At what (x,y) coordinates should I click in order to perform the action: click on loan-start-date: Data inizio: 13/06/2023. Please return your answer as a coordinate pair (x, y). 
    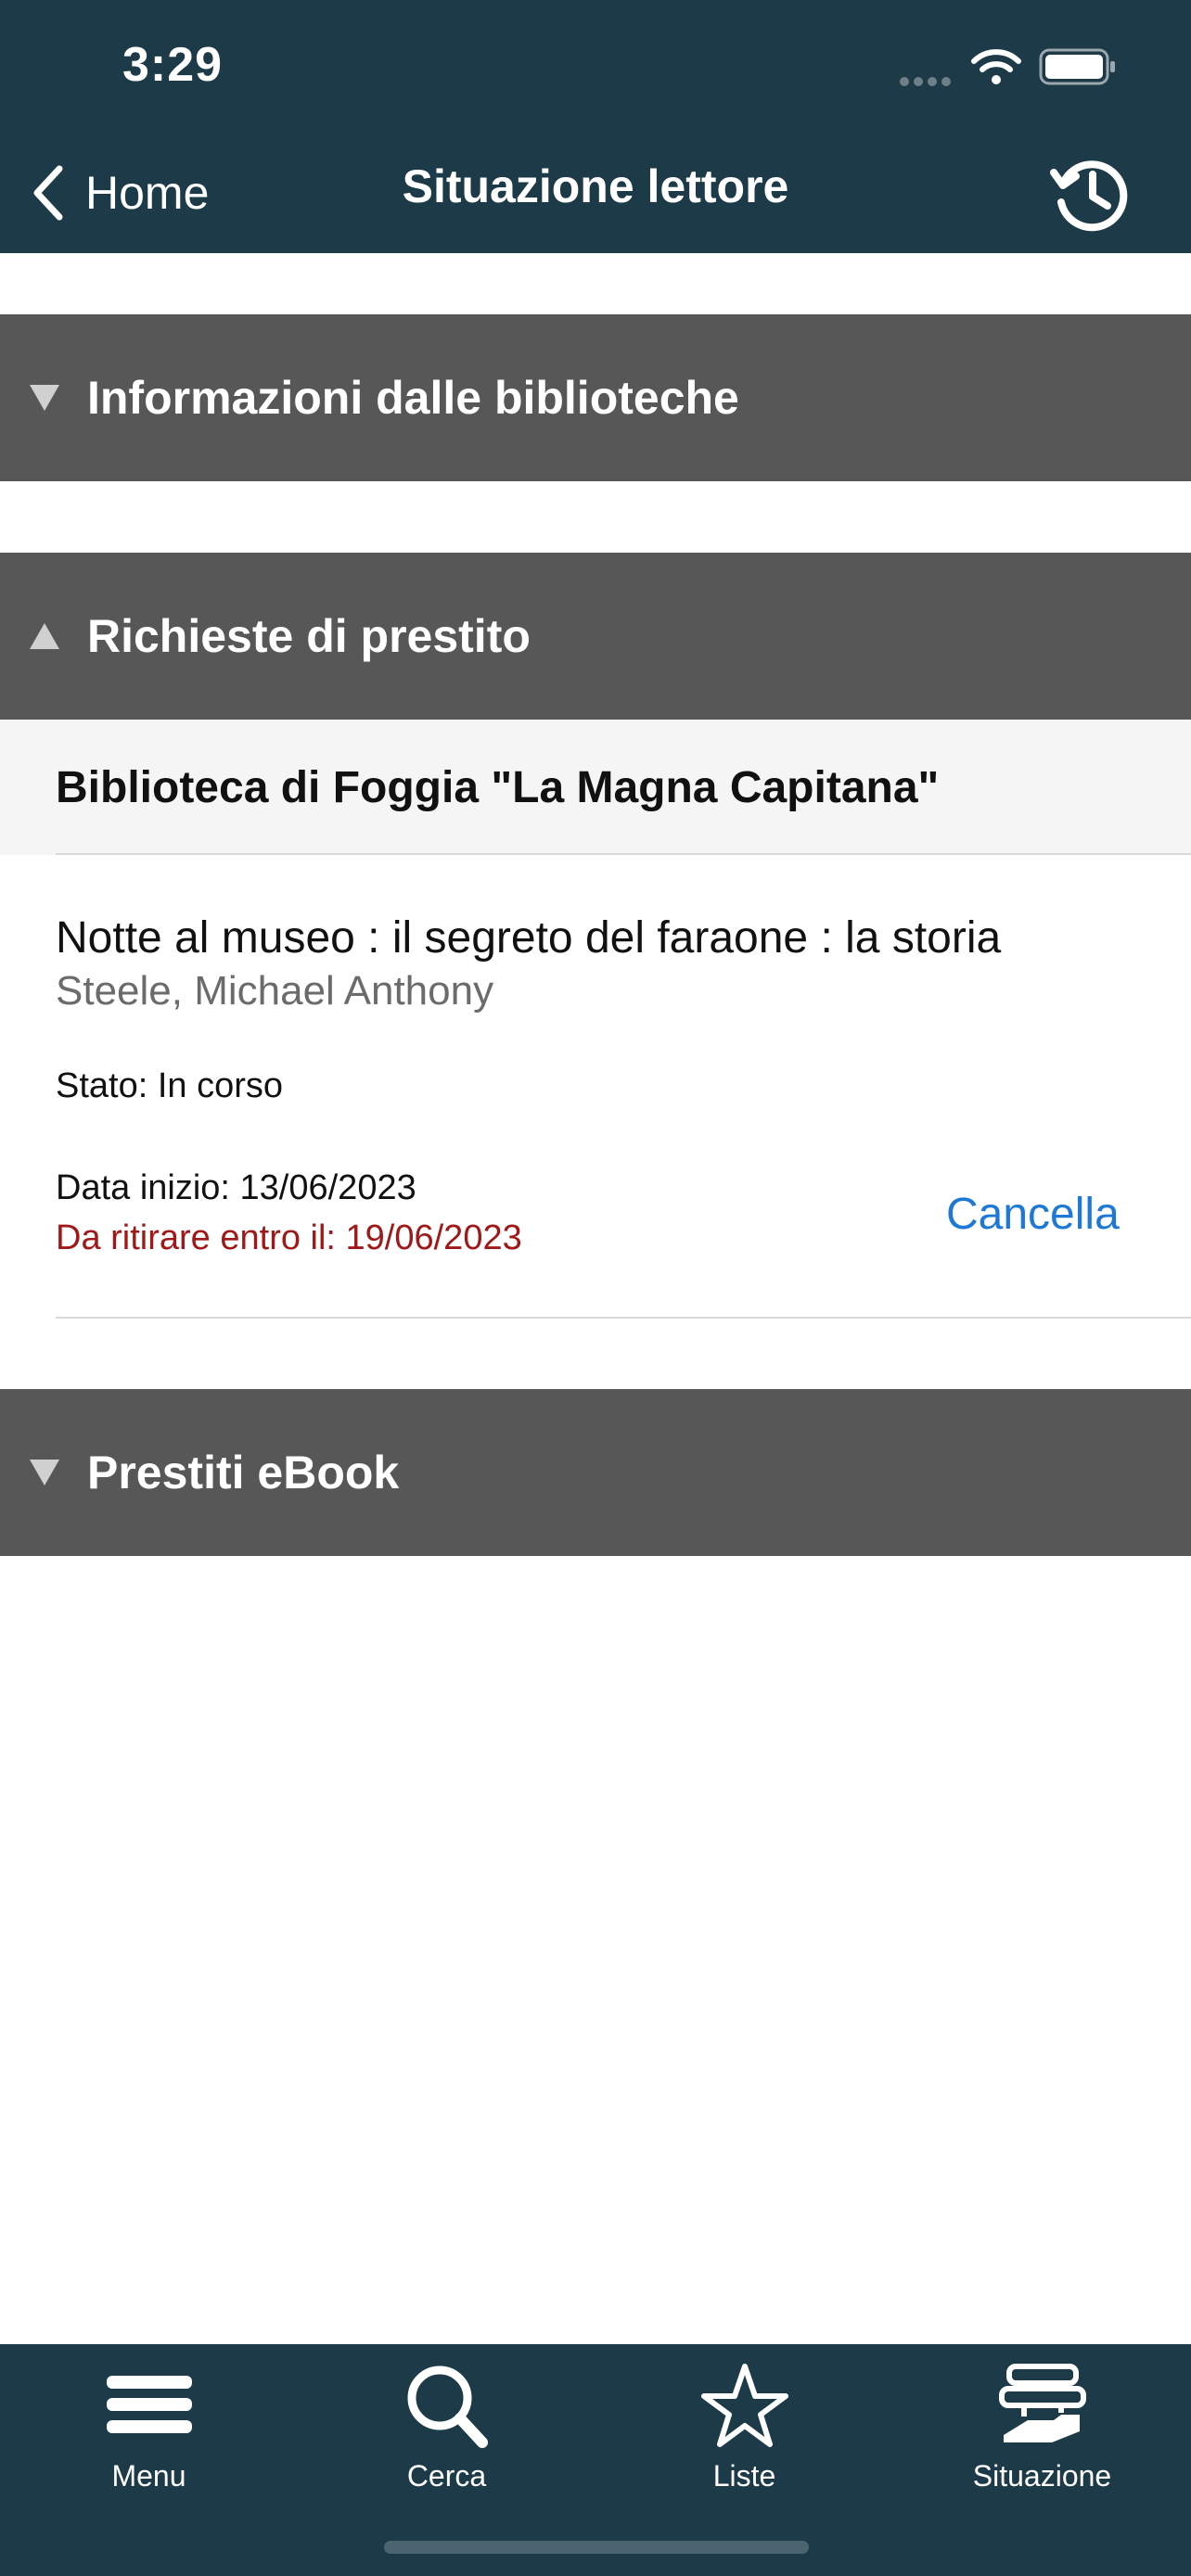
    Looking at the image, I should click on (236, 1187).